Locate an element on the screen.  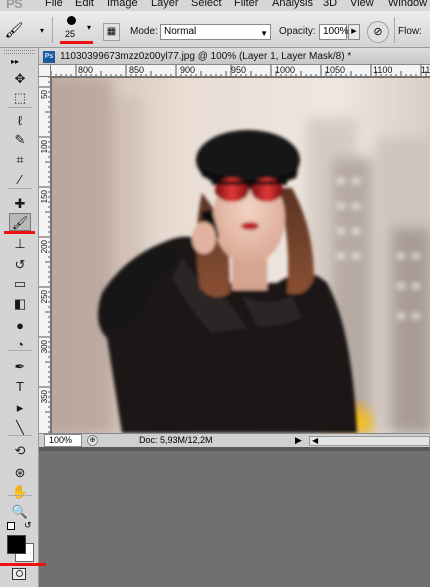
path-select-icon: ▸ is located at coordinates (20, 408).